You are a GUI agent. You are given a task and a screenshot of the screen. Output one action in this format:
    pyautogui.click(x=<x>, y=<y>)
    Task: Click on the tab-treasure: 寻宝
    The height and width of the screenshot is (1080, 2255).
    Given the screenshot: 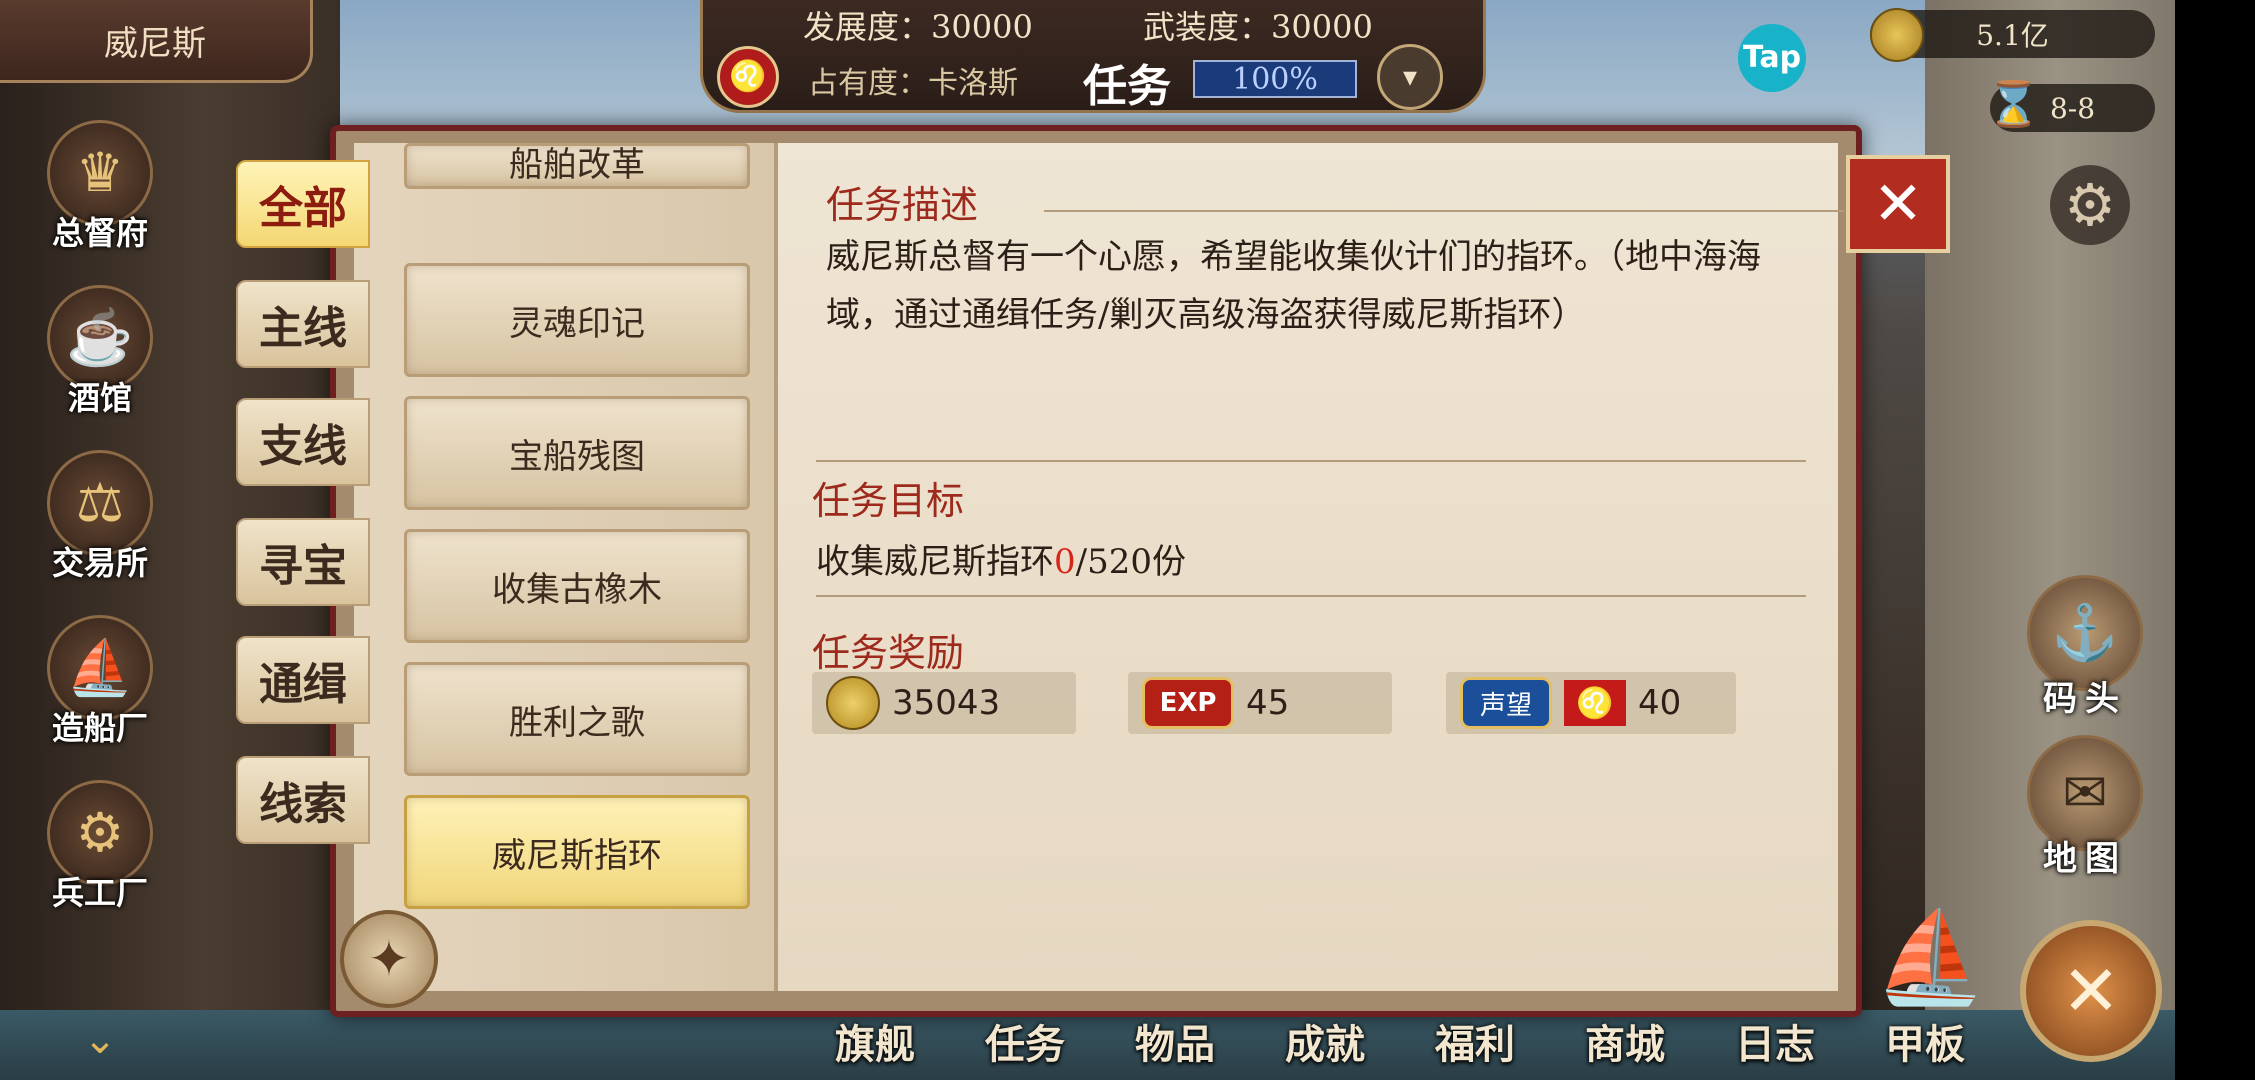 What is the action you would take?
    pyautogui.click(x=303, y=562)
    